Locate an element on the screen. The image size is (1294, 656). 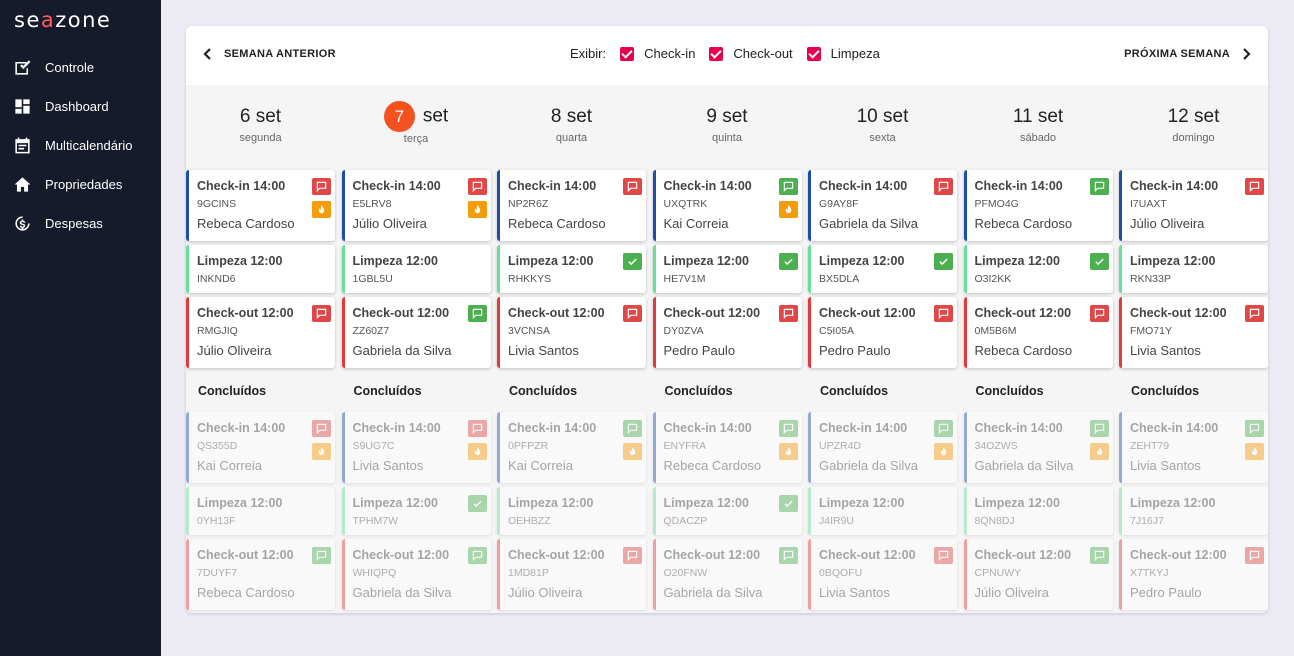
cleaning-card: Limpeza 12:00 8QN8DJ is located at coordinates (1038, 511).